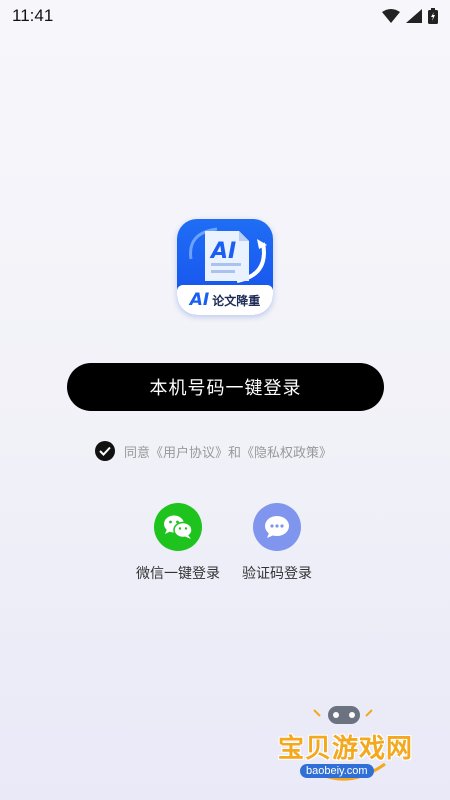 The image size is (450, 800). Describe the element at coordinates (414, 16) in the screenshot. I see `signal-icon` at that location.